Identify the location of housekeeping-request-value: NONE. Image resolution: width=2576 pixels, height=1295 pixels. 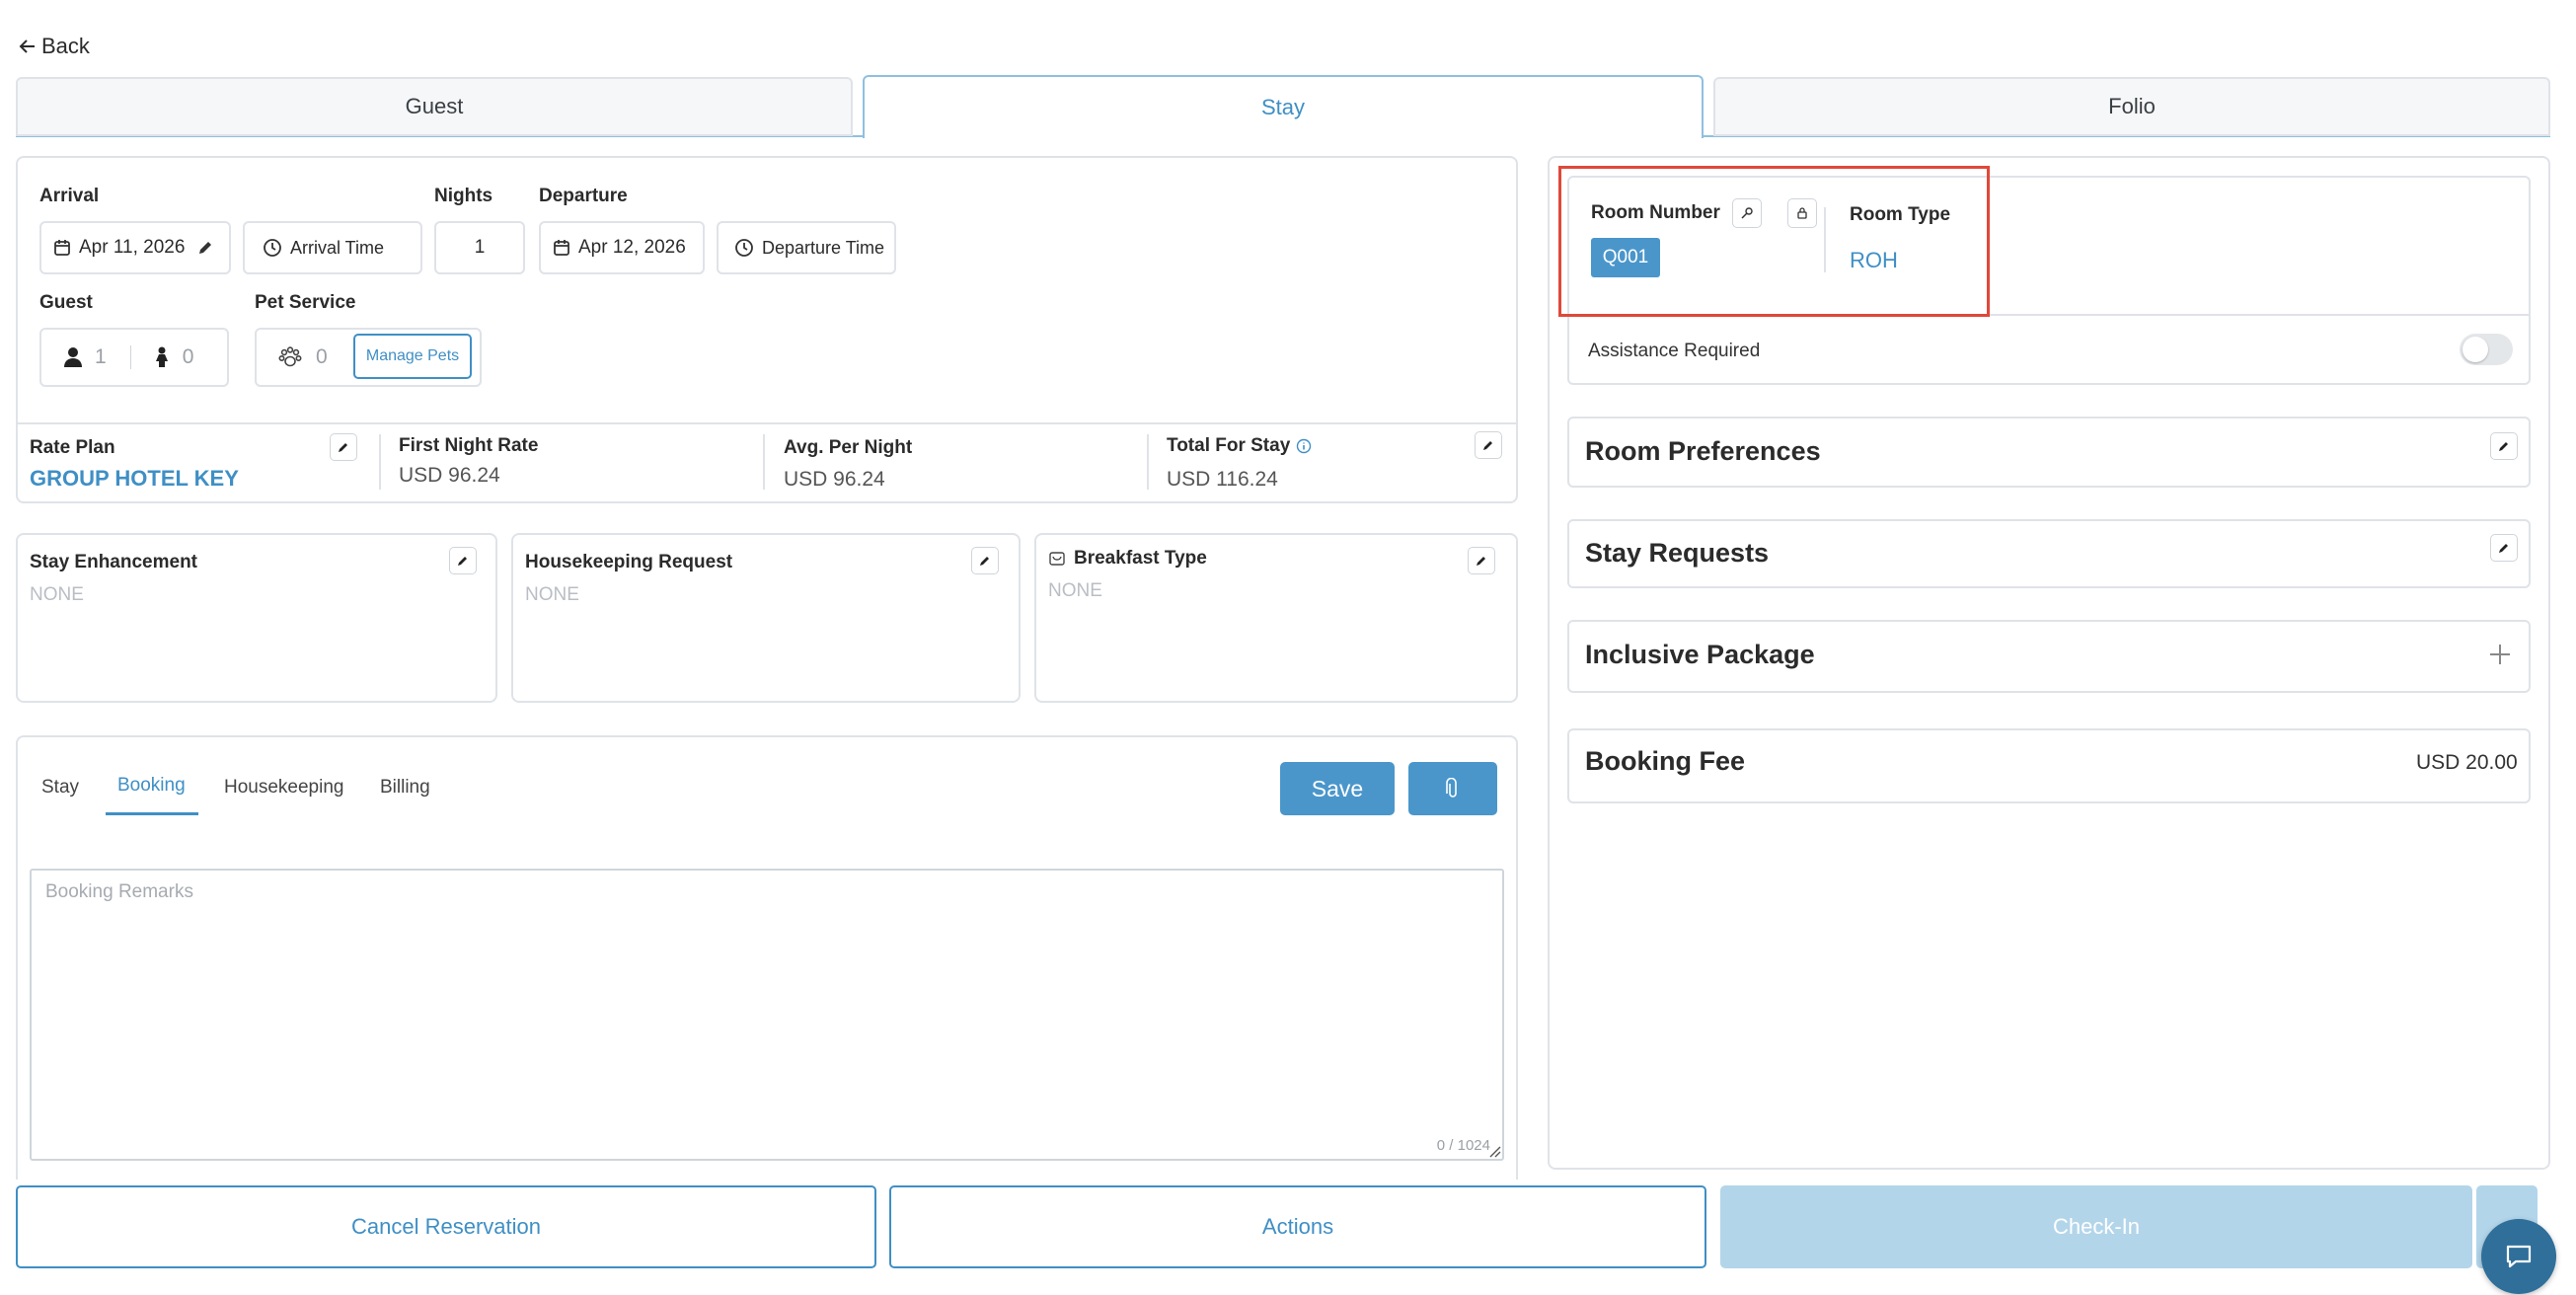
(552, 594).